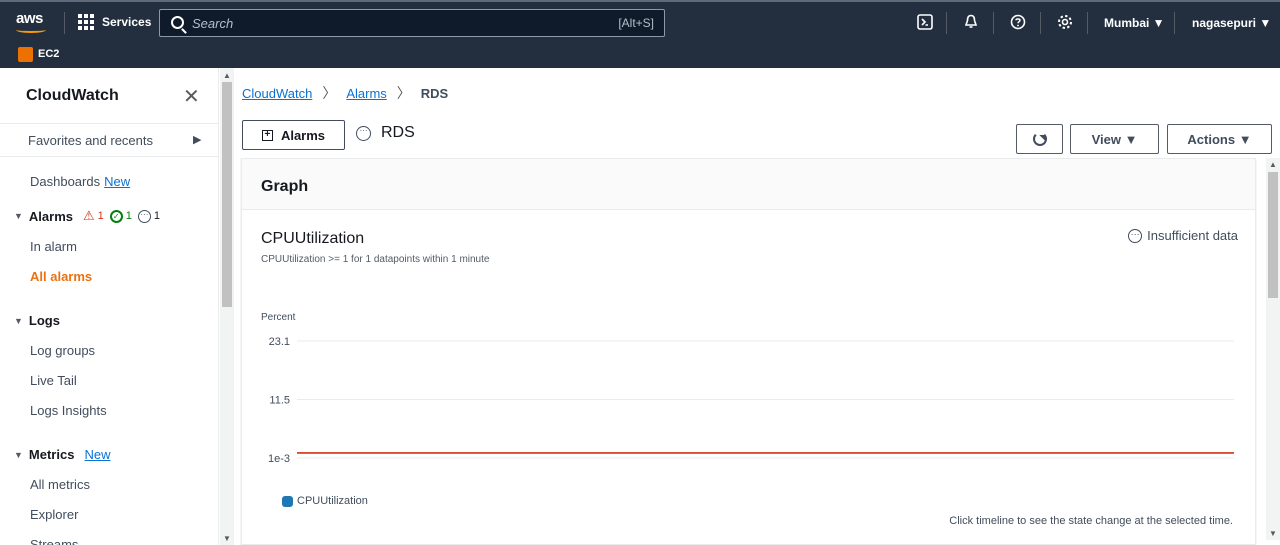 Image resolution: width=1280 pixels, height=545 pixels. I want to click on expand-icon: +, so click(267, 135).